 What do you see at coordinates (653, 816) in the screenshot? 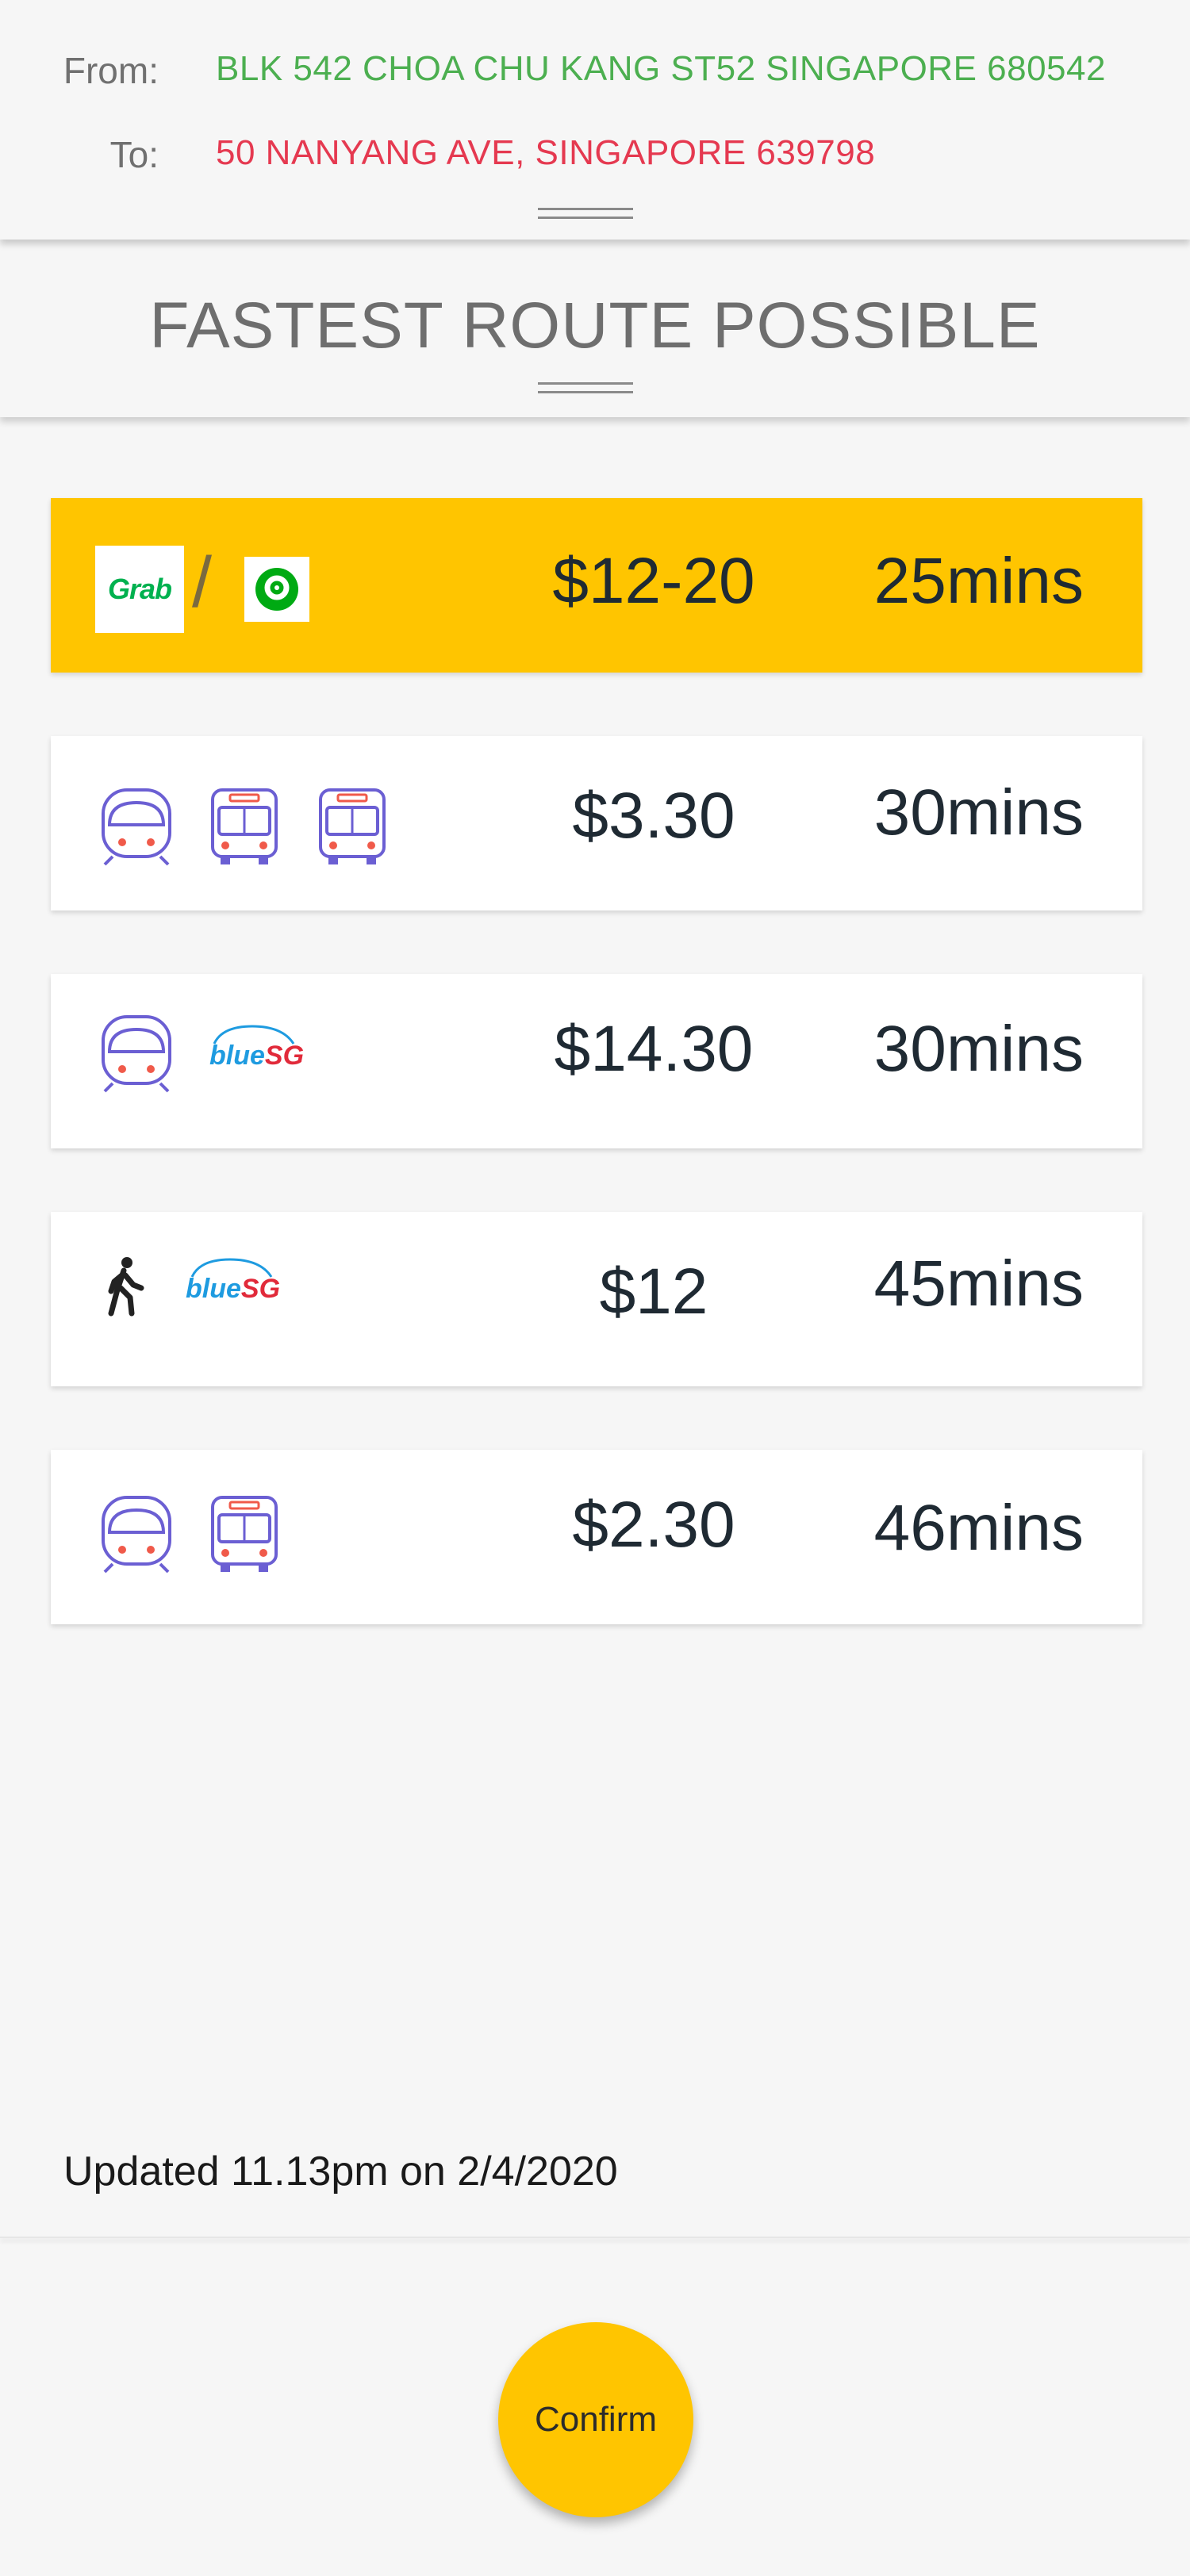
I see `price: $3.30` at bounding box center [653, 816].